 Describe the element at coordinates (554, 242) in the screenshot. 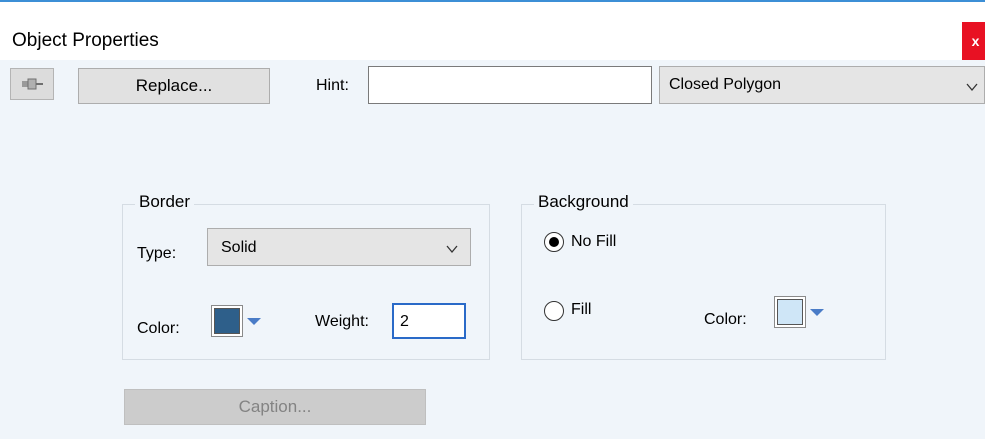

I see `no-fill-radio` at that location.